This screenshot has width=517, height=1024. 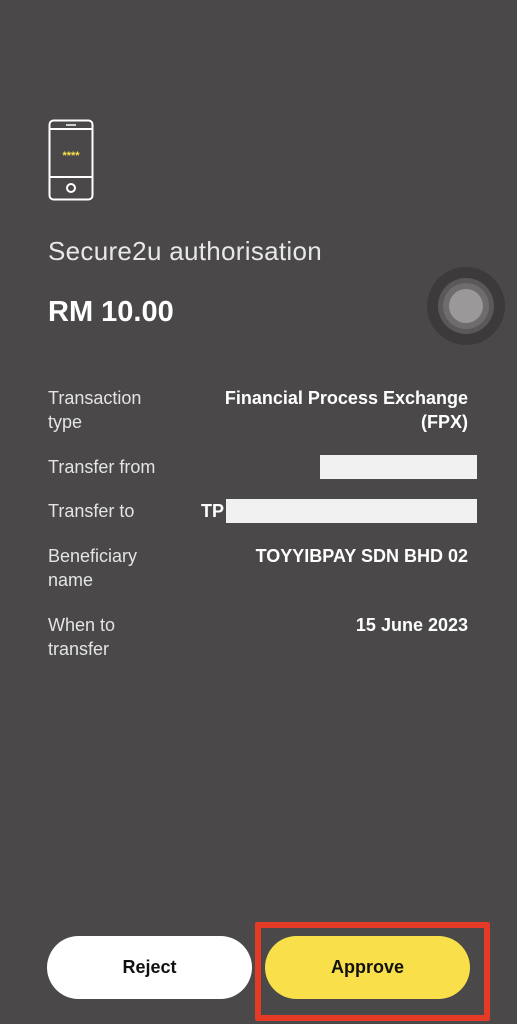 What do you see at coordinates (102, 467) in the screenshot?
I see `transfer-from-label: Transfer from` at bounding box center [102, 467].